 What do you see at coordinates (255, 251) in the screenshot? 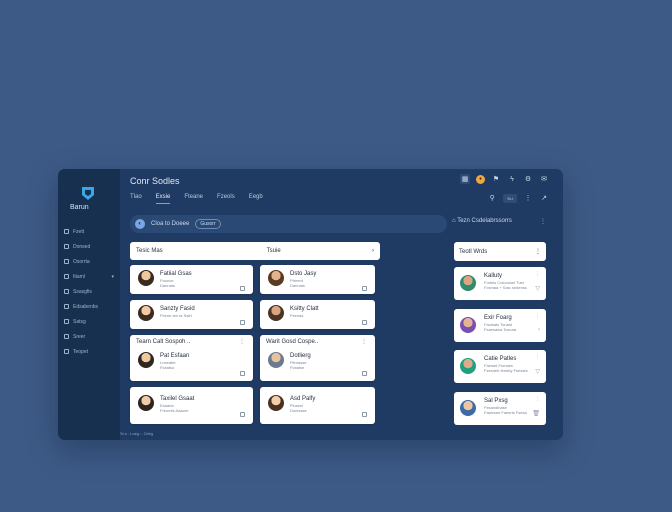
I see `section-header: Tesic Mas Tsuie ›` at bounding box center [255, 251].